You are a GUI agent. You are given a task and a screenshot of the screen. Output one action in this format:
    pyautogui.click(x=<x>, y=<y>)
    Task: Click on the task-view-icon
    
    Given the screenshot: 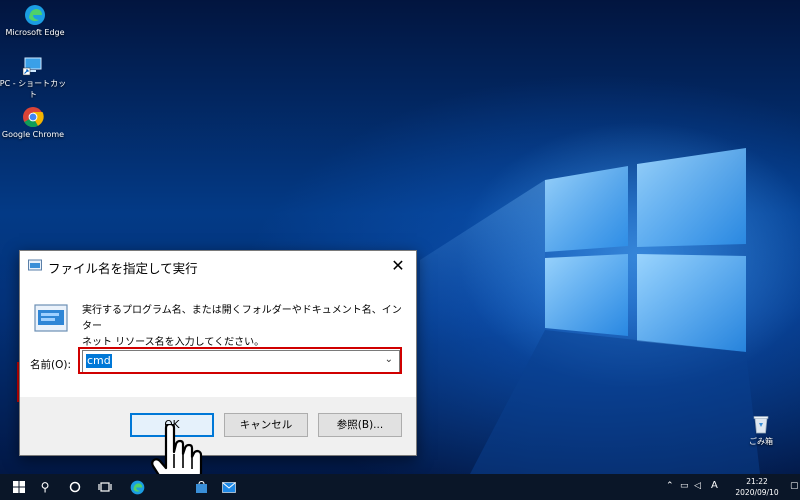 What is the action you would take?
    pyautogui.click(x=105, y=487)
    